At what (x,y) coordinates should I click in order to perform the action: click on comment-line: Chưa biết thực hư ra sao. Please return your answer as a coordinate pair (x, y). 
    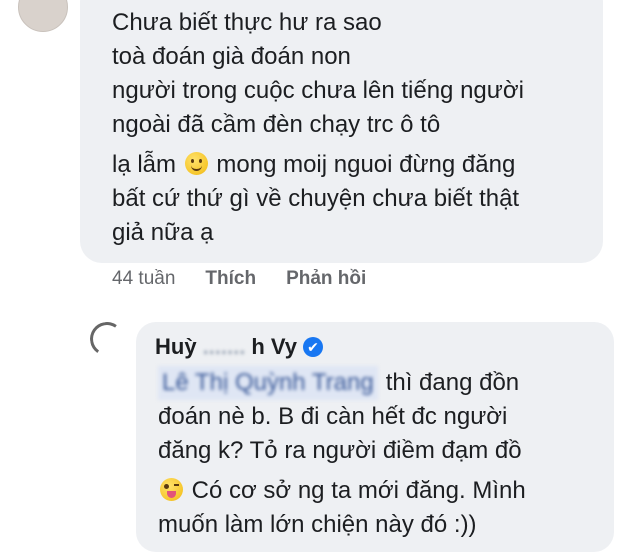
    Looking at the image, I should click on (247, 22).